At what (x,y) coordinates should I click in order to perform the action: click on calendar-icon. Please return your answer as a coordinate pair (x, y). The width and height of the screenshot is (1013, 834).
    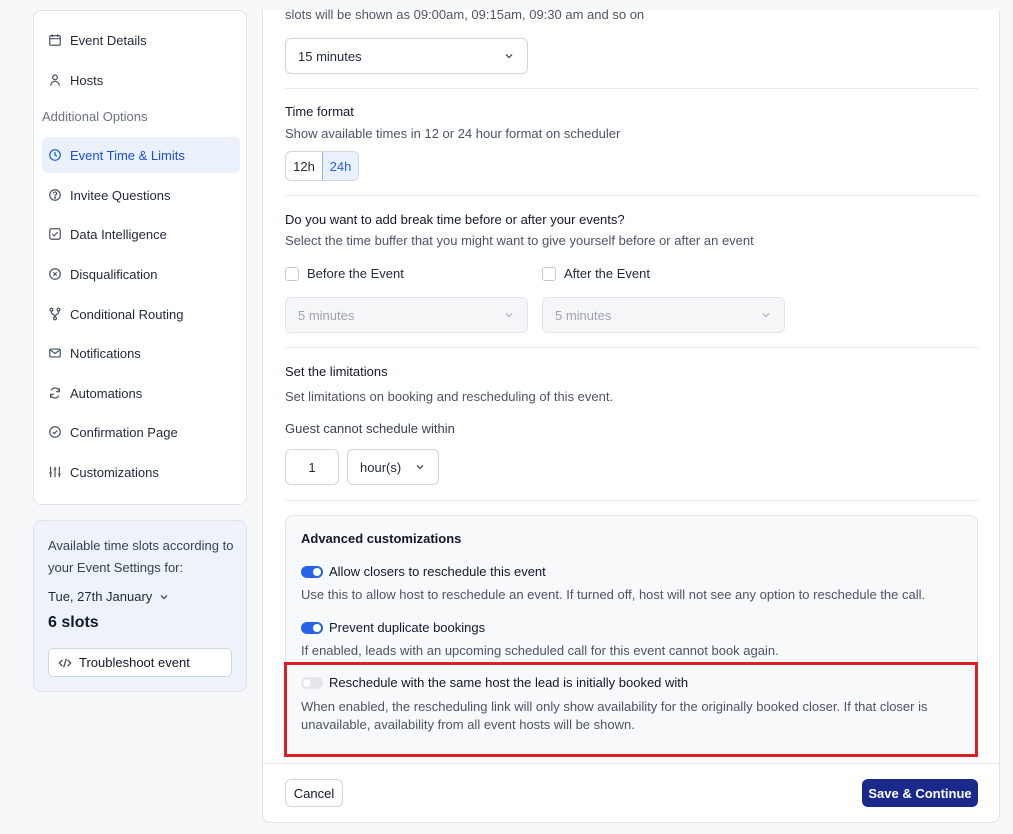
    Looking at the image, I should click on (55, 40).